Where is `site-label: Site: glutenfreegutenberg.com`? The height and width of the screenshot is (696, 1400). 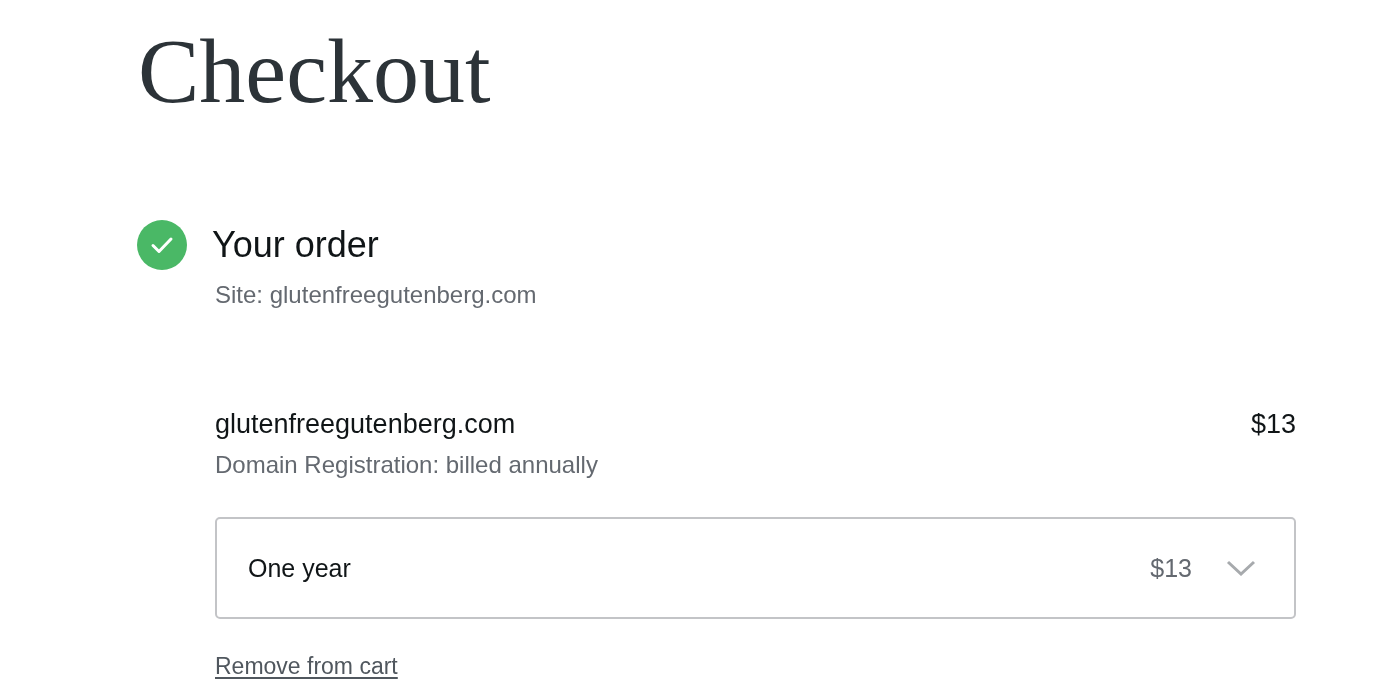
site-label: Site: glutenfreegutenberg.com is located at coordinates (376, 295).